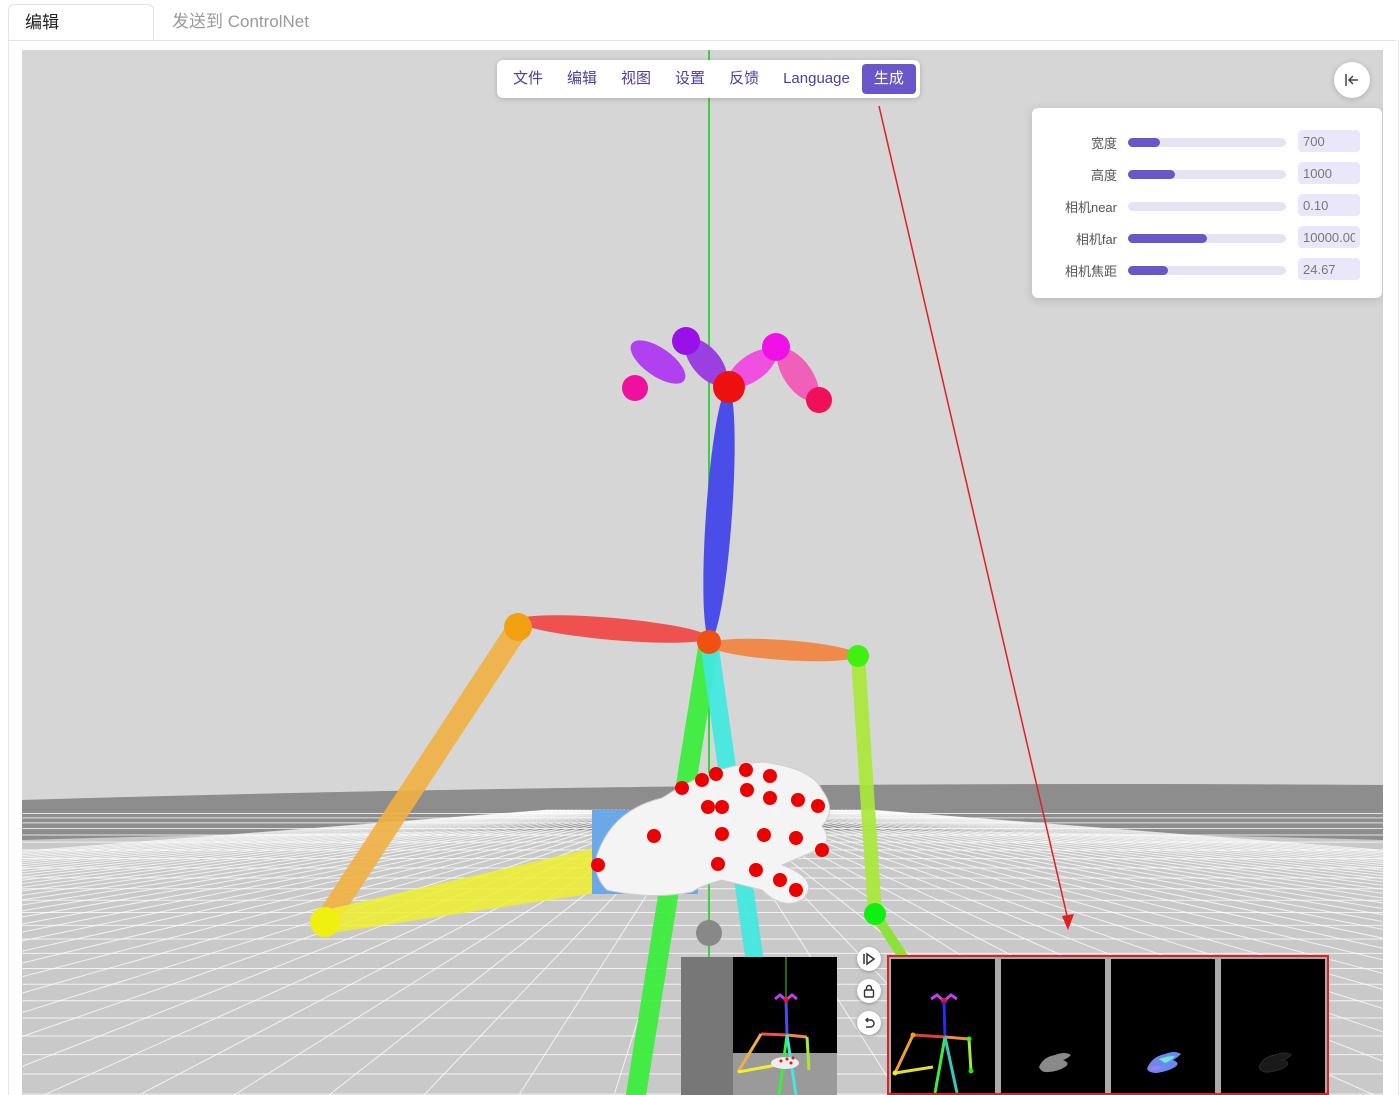  I want to click on camera-focal-slider, so click(1207, 270).